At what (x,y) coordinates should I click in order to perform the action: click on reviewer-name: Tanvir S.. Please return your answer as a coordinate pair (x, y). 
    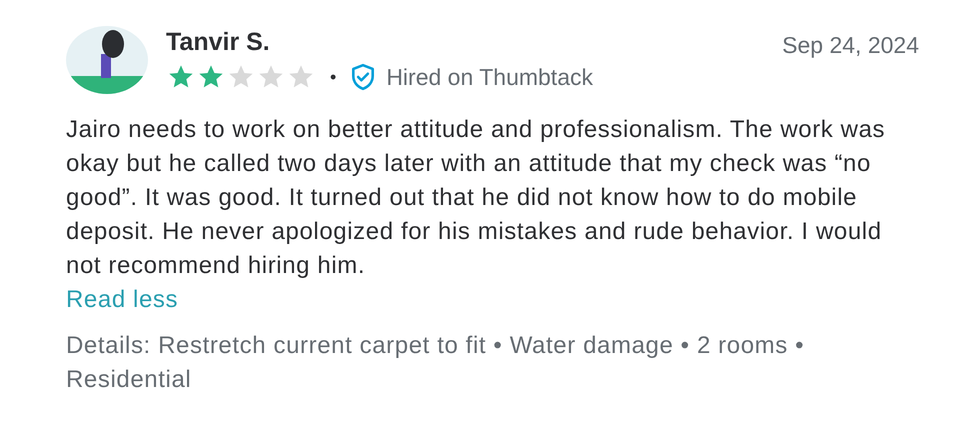
    Looking at the image, I should click on (218, 42).